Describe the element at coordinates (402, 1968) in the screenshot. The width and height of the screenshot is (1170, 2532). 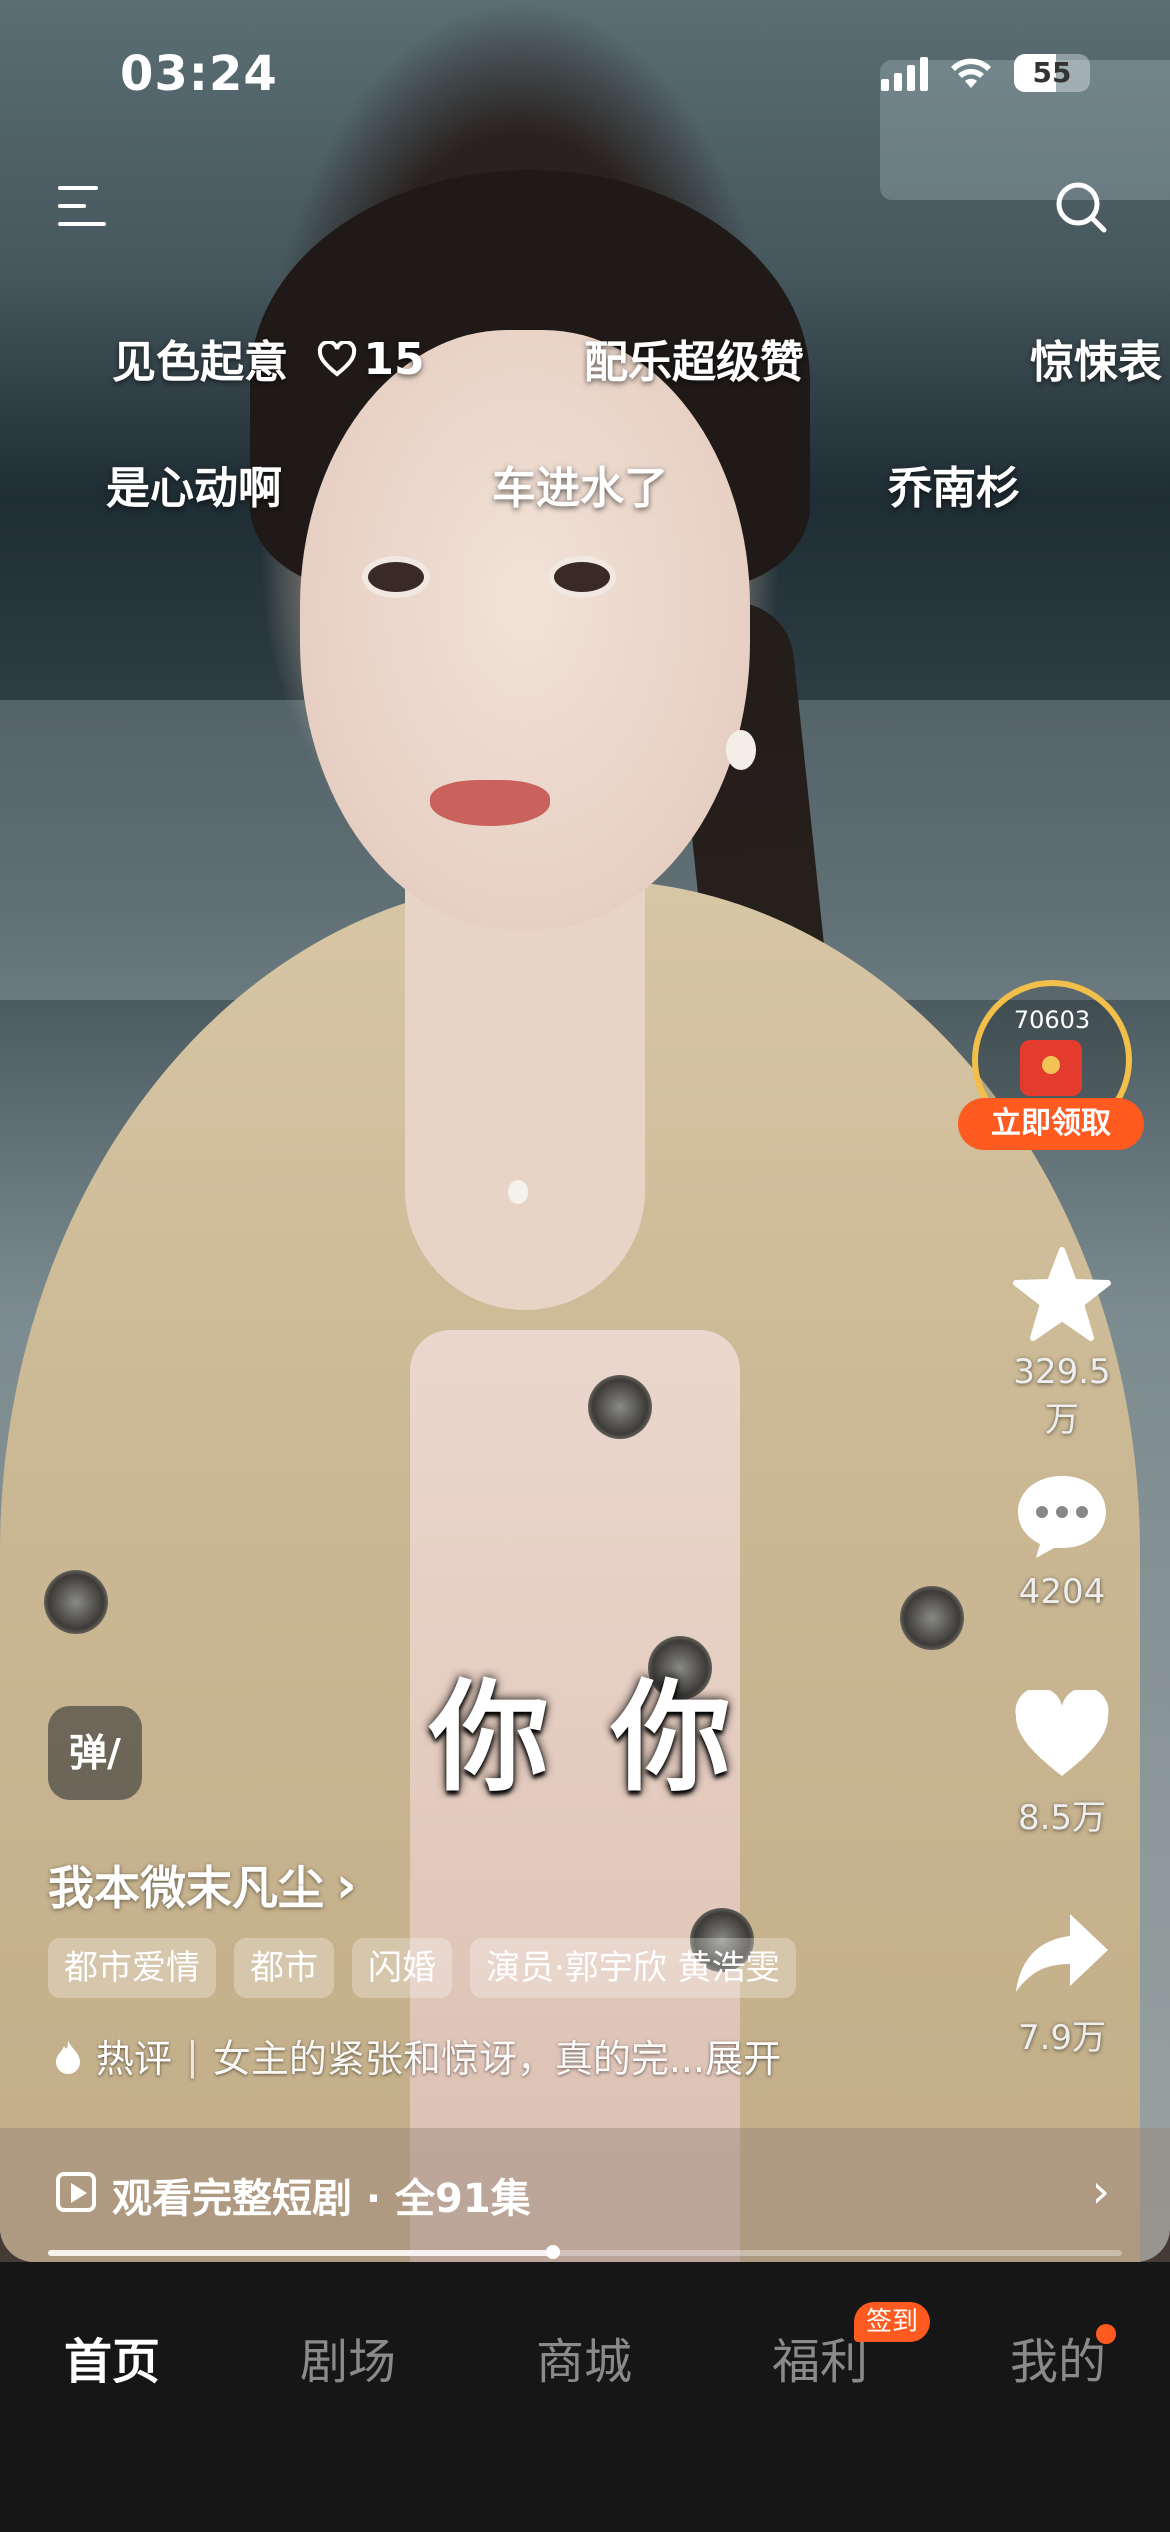
I see `genre-tag: 闪婚` at that location.